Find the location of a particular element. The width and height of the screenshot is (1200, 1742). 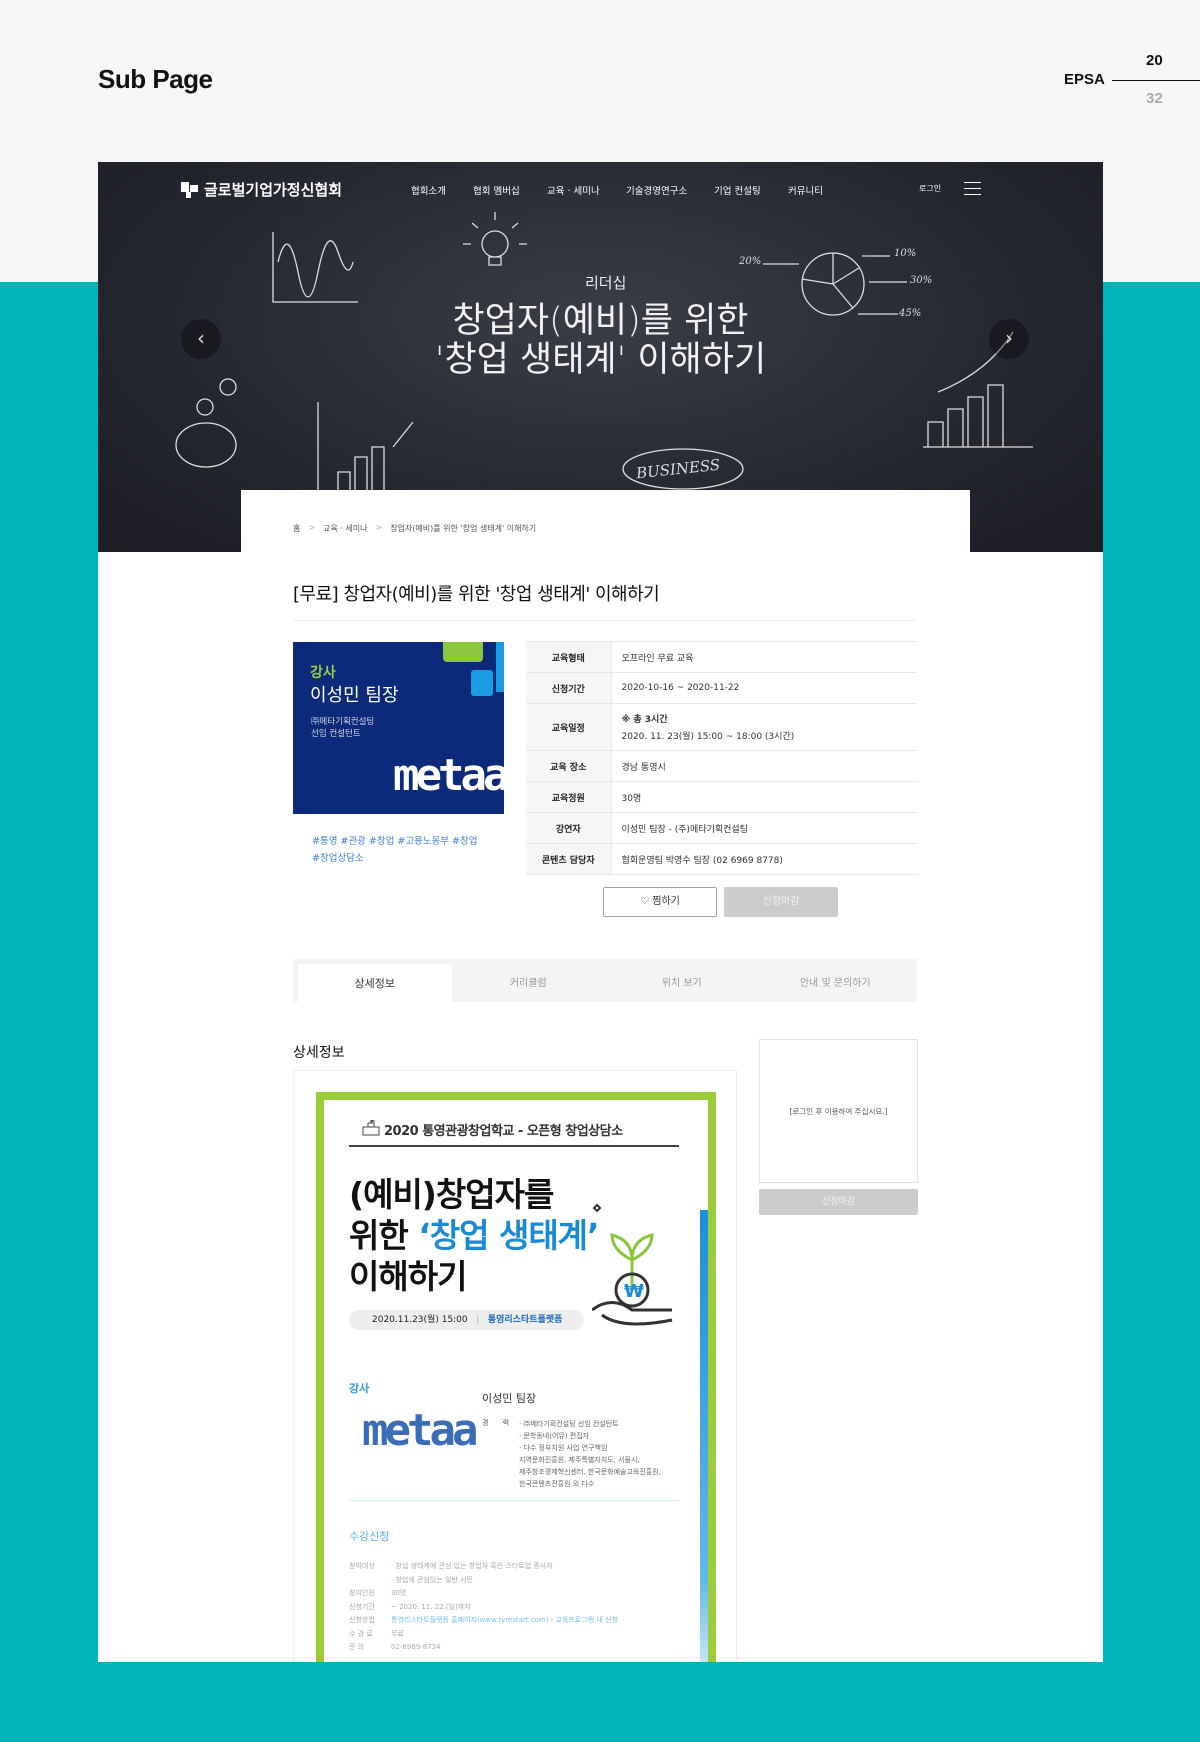

pie-label: 30% is located at coordinates (921, 280).